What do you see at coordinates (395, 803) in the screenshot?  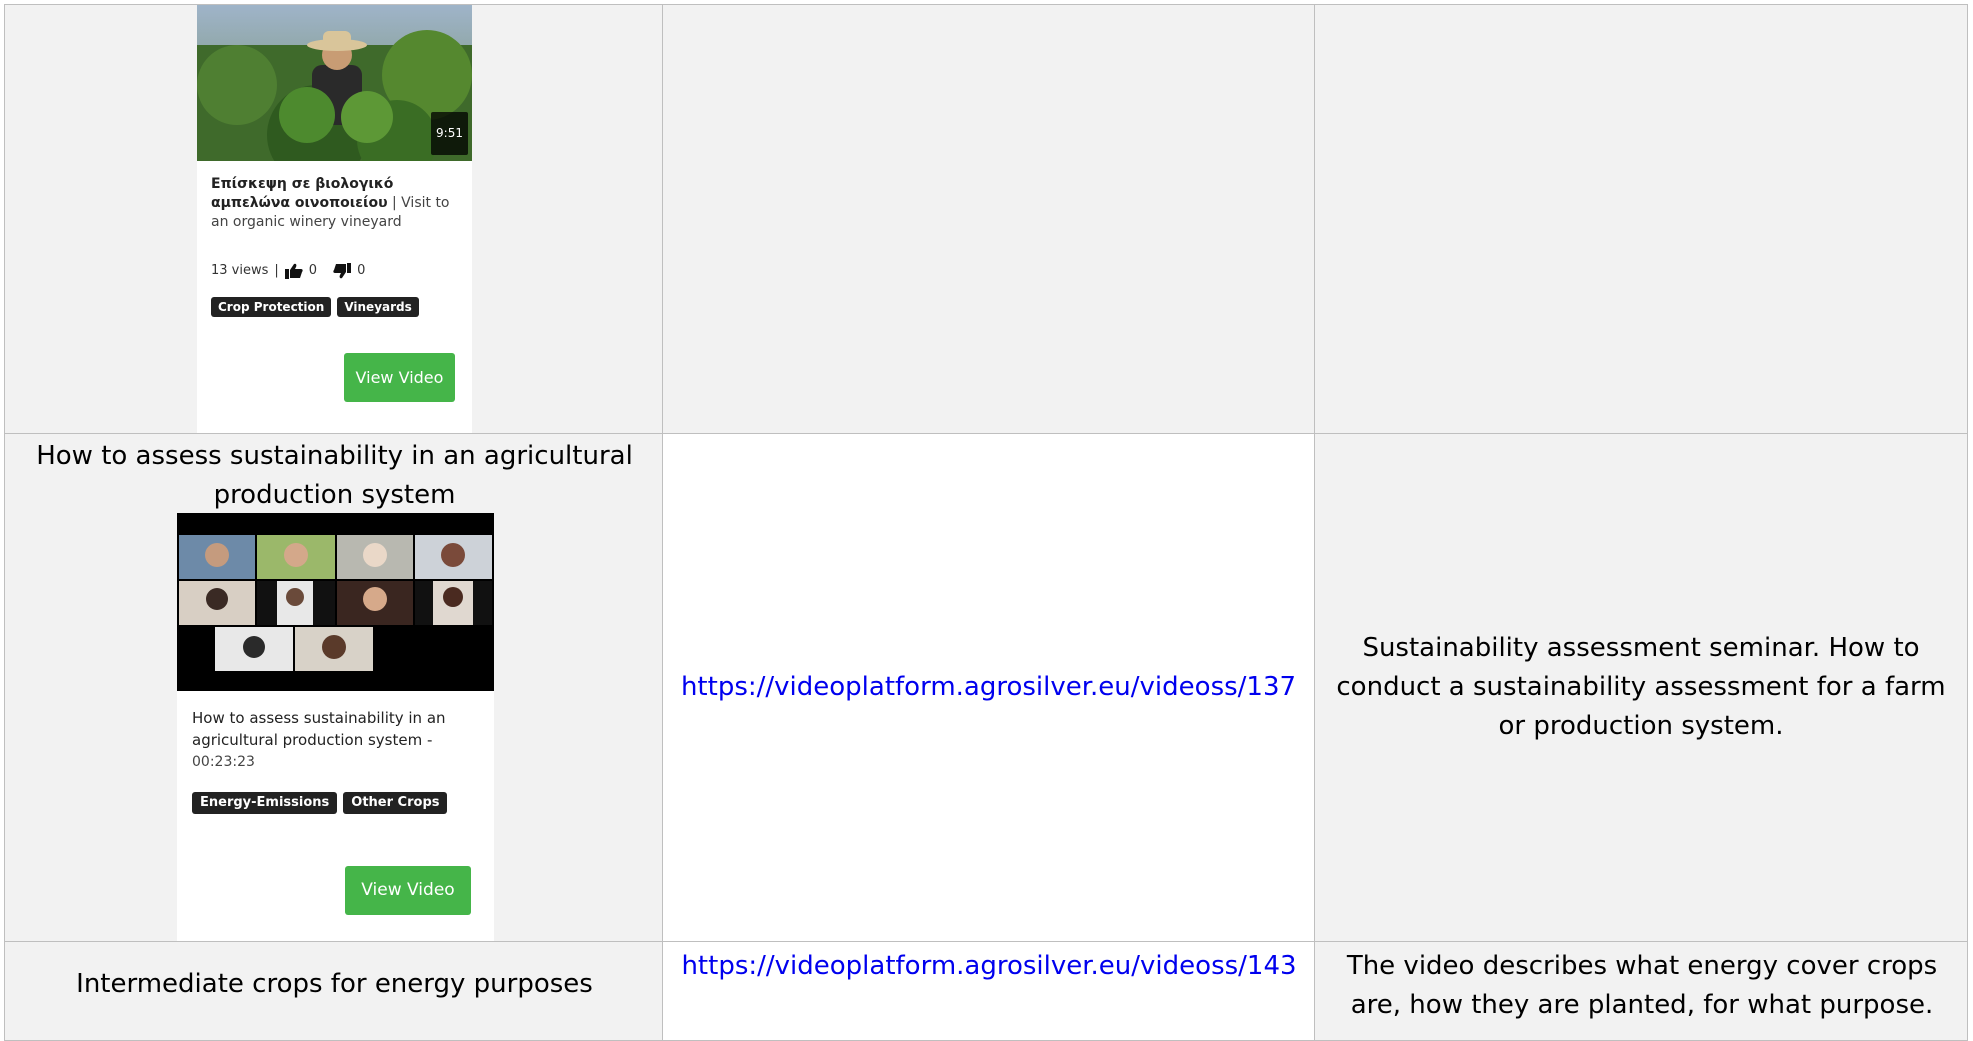 I see `tag-other-crops: Other Crops` at bounding box center [395, 803].